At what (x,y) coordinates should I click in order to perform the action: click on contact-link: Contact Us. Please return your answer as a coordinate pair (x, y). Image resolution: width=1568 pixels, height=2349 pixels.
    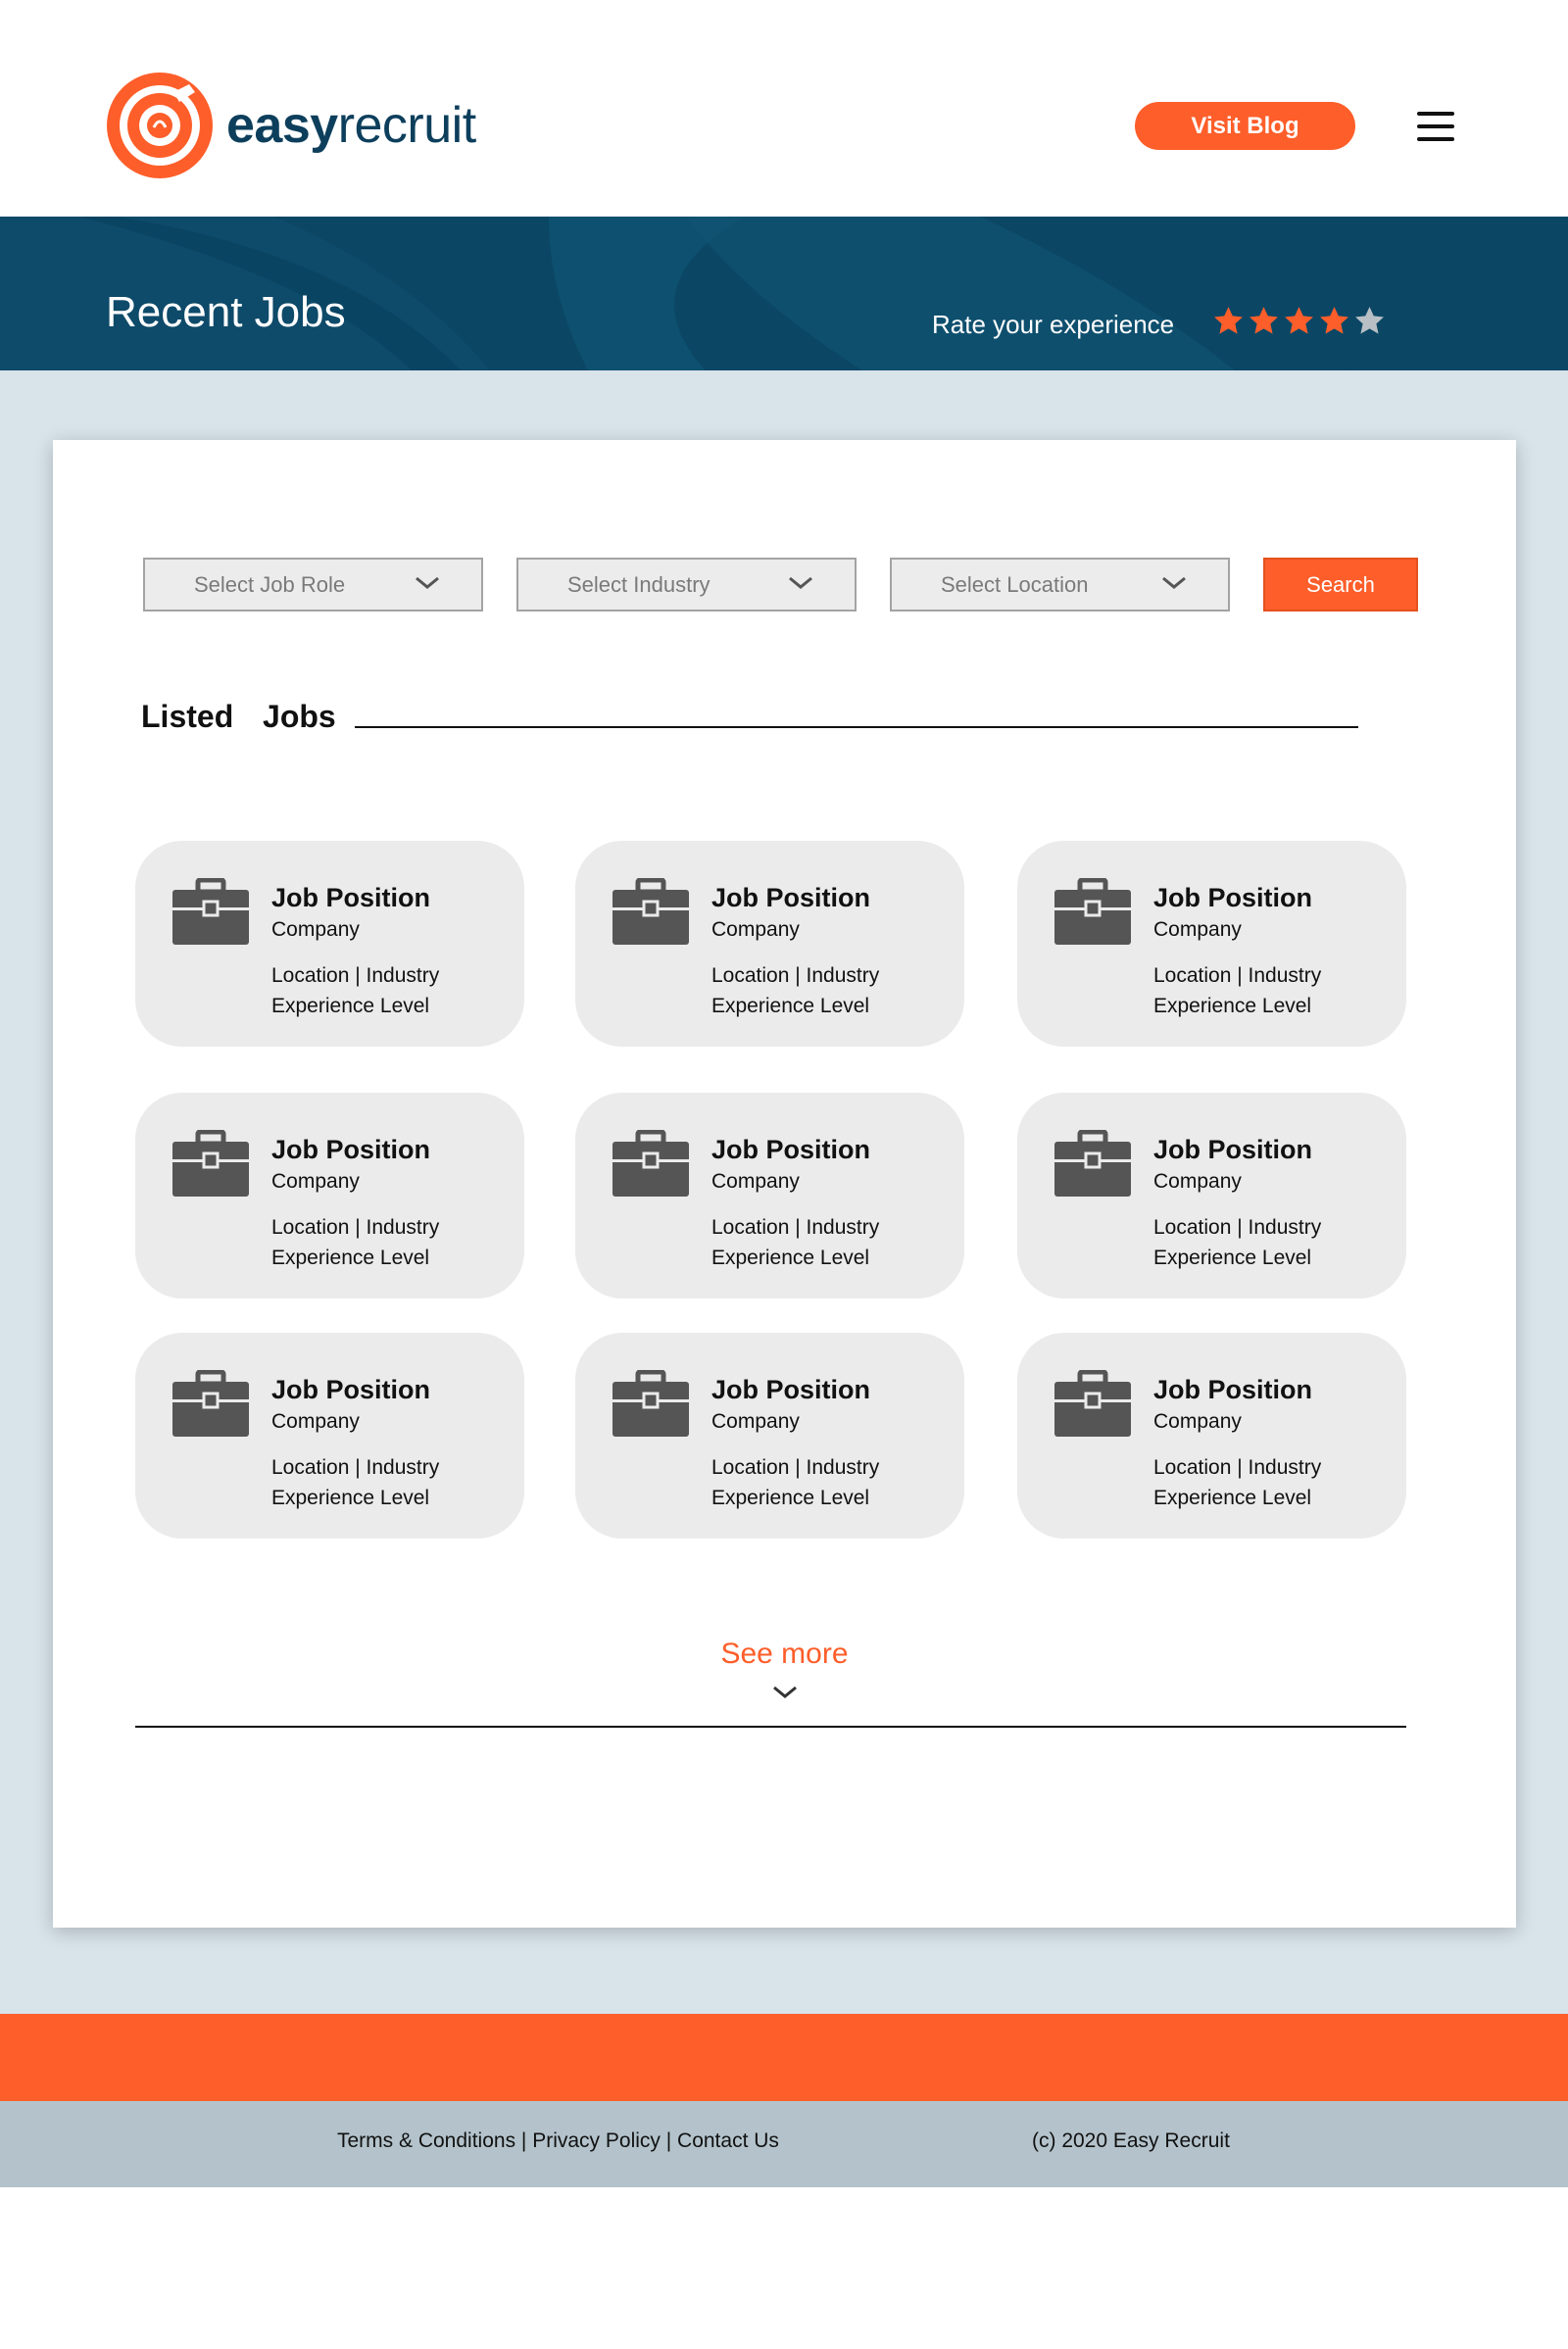
    Looking at the image, I should click on (728, 2141).